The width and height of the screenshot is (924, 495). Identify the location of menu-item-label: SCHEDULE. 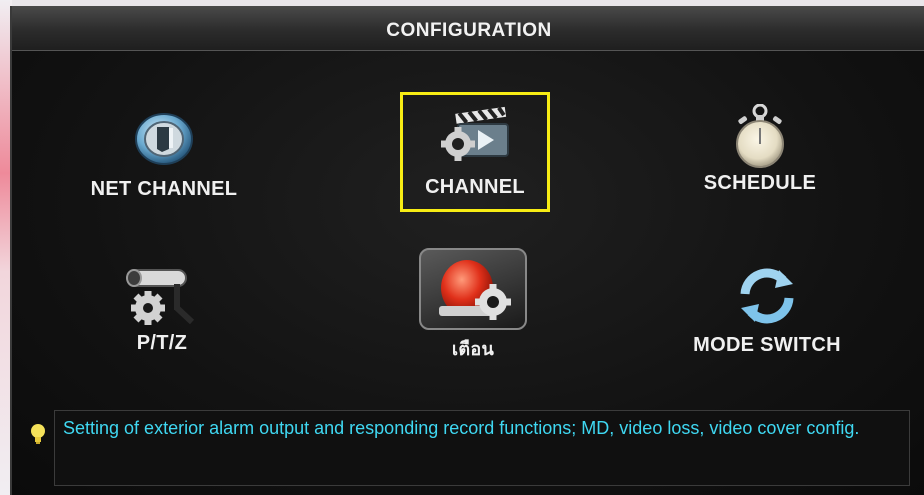
(760, 183).